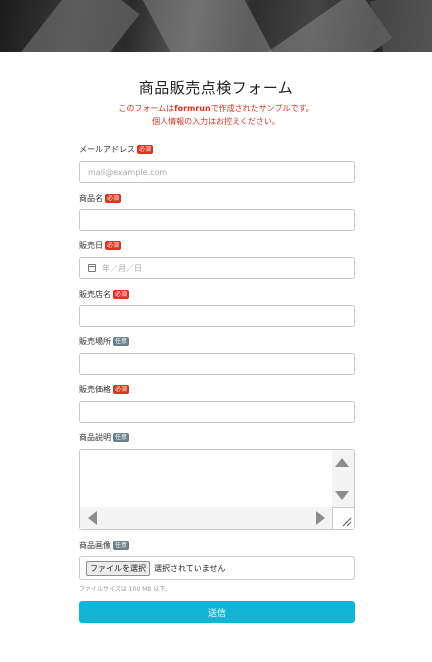 Image resolution: width=432 pixels, height=662 pixels. What do you see at coordinates (217, 220) in the screenshot?
I see `product-name-field` at bounding box center [217, 220].